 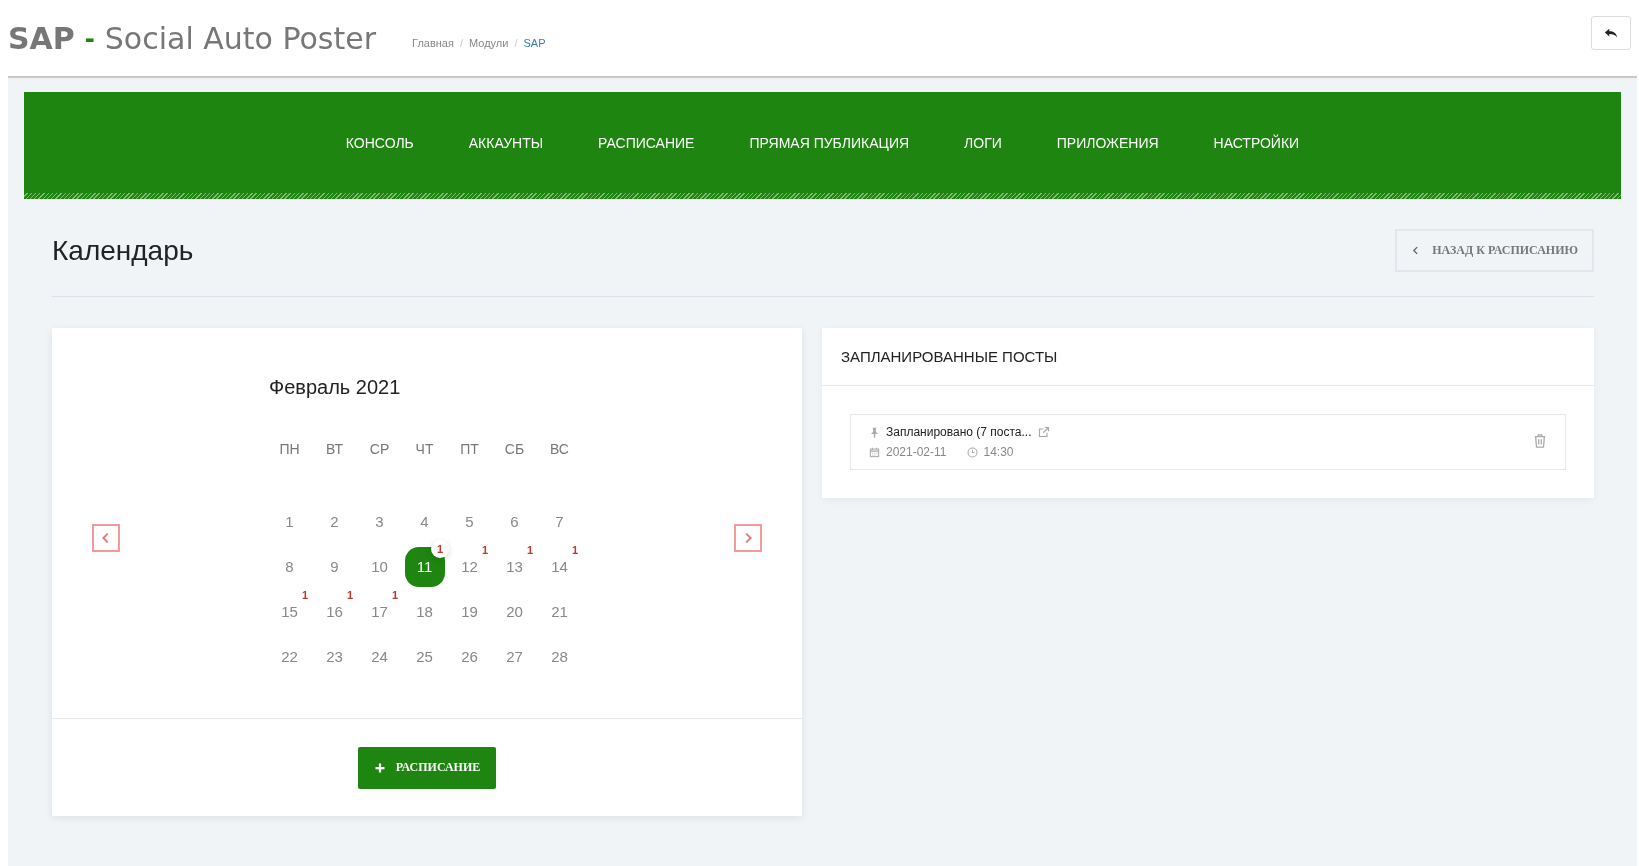 What do you see at coordinates (559, 450) in the screenshot?
I see `weekday-label: ВС` at bounding box center [559, 450].